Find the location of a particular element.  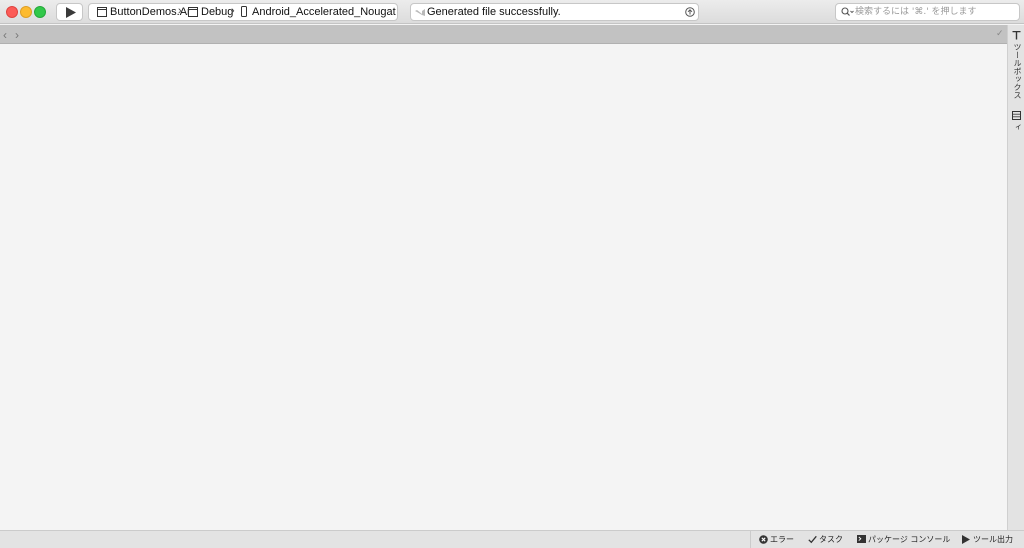

errors-pad-button: エラー is located at coordinates (779, 540).